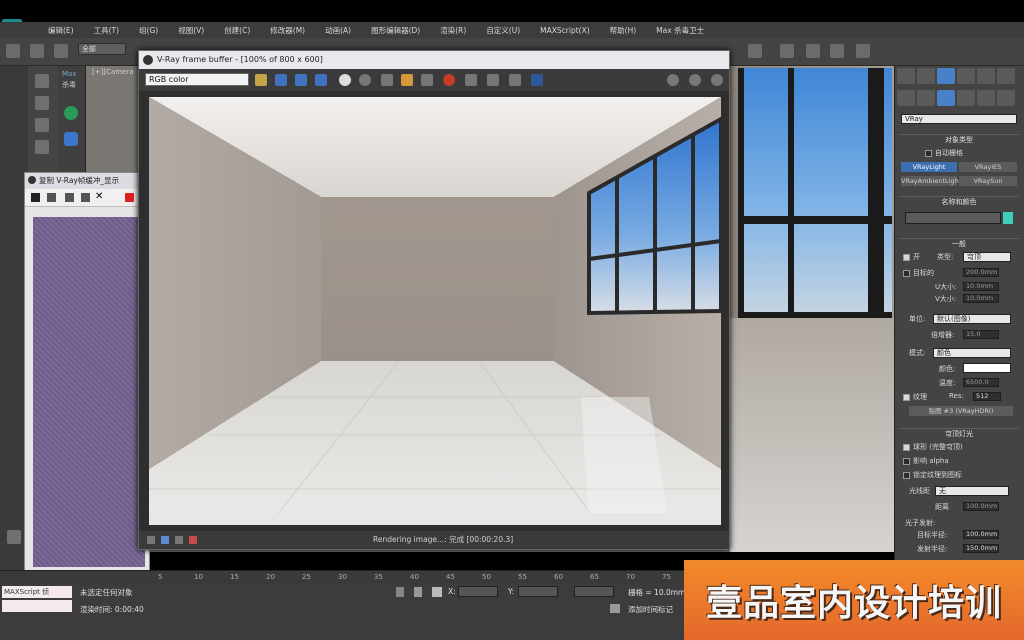  I want to click on eye-icon, so click(42, 81).